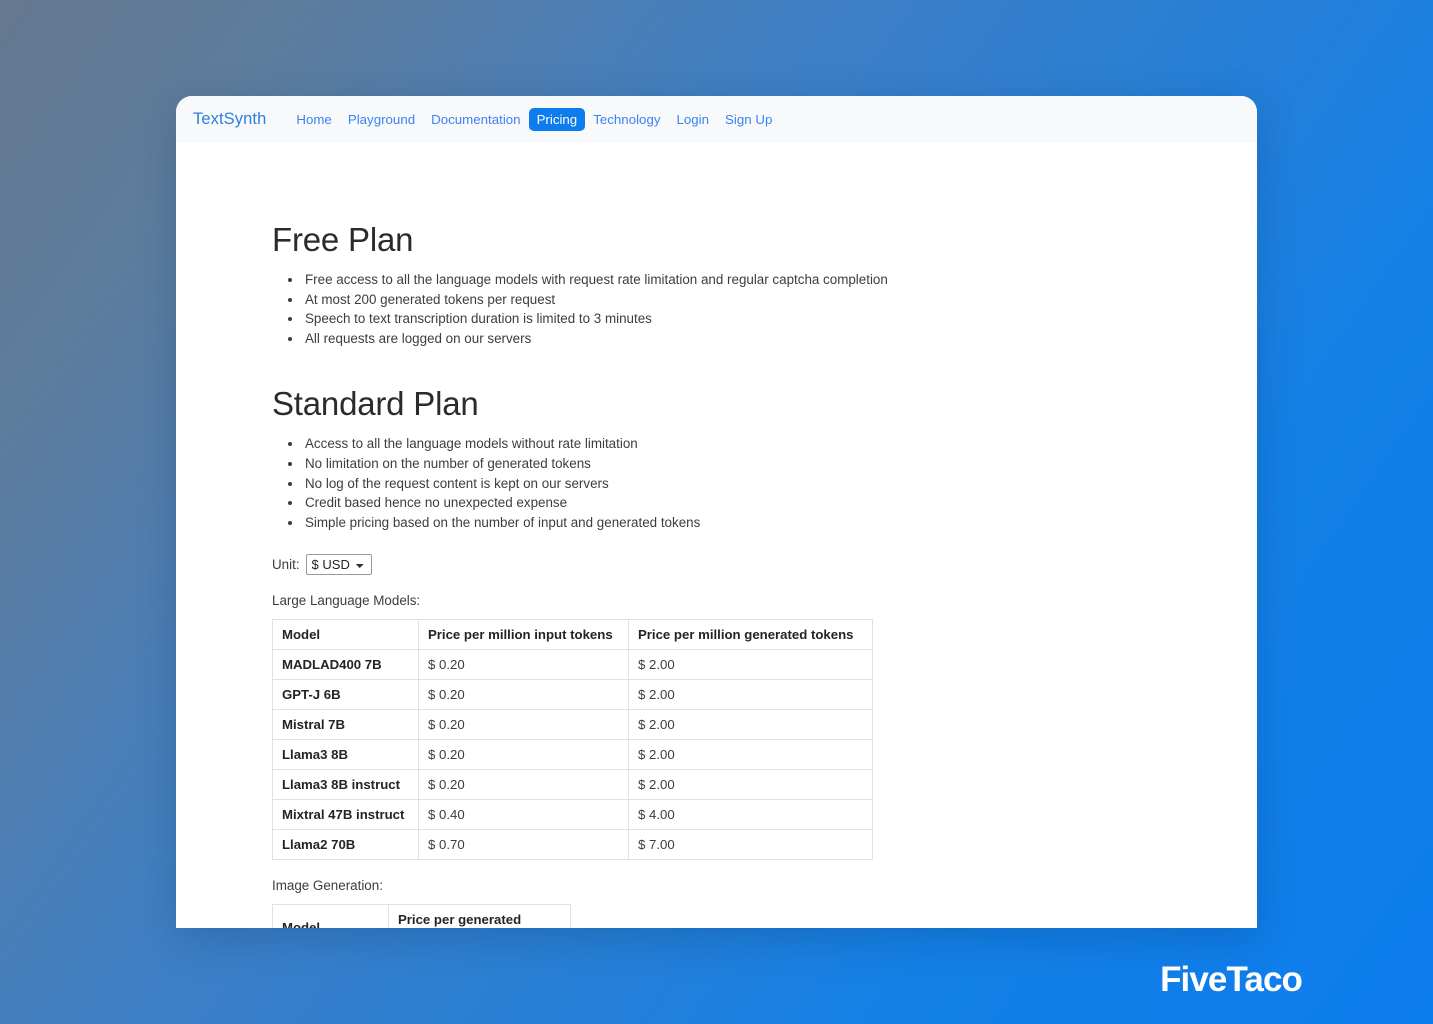  Describe the element at coordinates (475, 119) in the screenshot. I see `nav-link-documentation: Documentation` at that location.